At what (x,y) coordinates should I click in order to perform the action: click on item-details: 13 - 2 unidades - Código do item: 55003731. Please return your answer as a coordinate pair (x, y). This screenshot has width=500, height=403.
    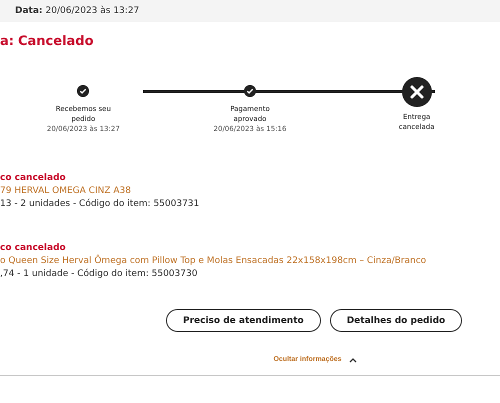
    Looking at the image, I should click on (100, 204).